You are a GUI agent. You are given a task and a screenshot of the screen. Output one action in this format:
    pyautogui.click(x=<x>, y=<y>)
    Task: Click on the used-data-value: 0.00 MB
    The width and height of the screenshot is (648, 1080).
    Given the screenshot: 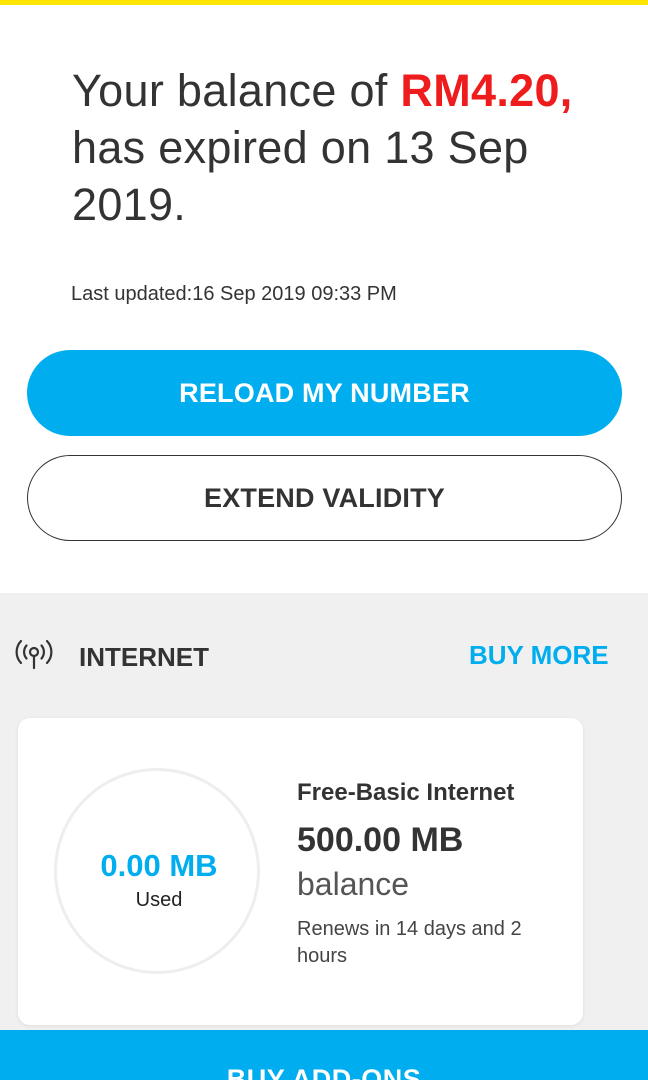 What is the action you would take?
    pyautogui.click(x=159, y=865)
    